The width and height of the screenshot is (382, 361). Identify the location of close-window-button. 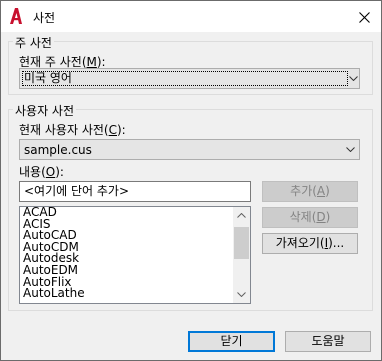
(364, 17).